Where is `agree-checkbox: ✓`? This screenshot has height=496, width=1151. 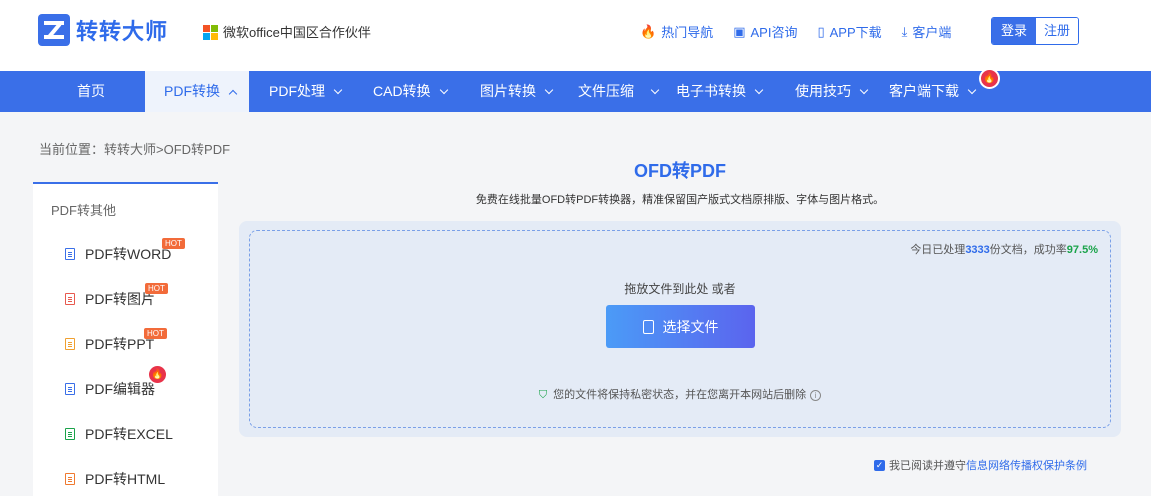 agree-checkbox: ✓ is located at coordinates (879, 465).